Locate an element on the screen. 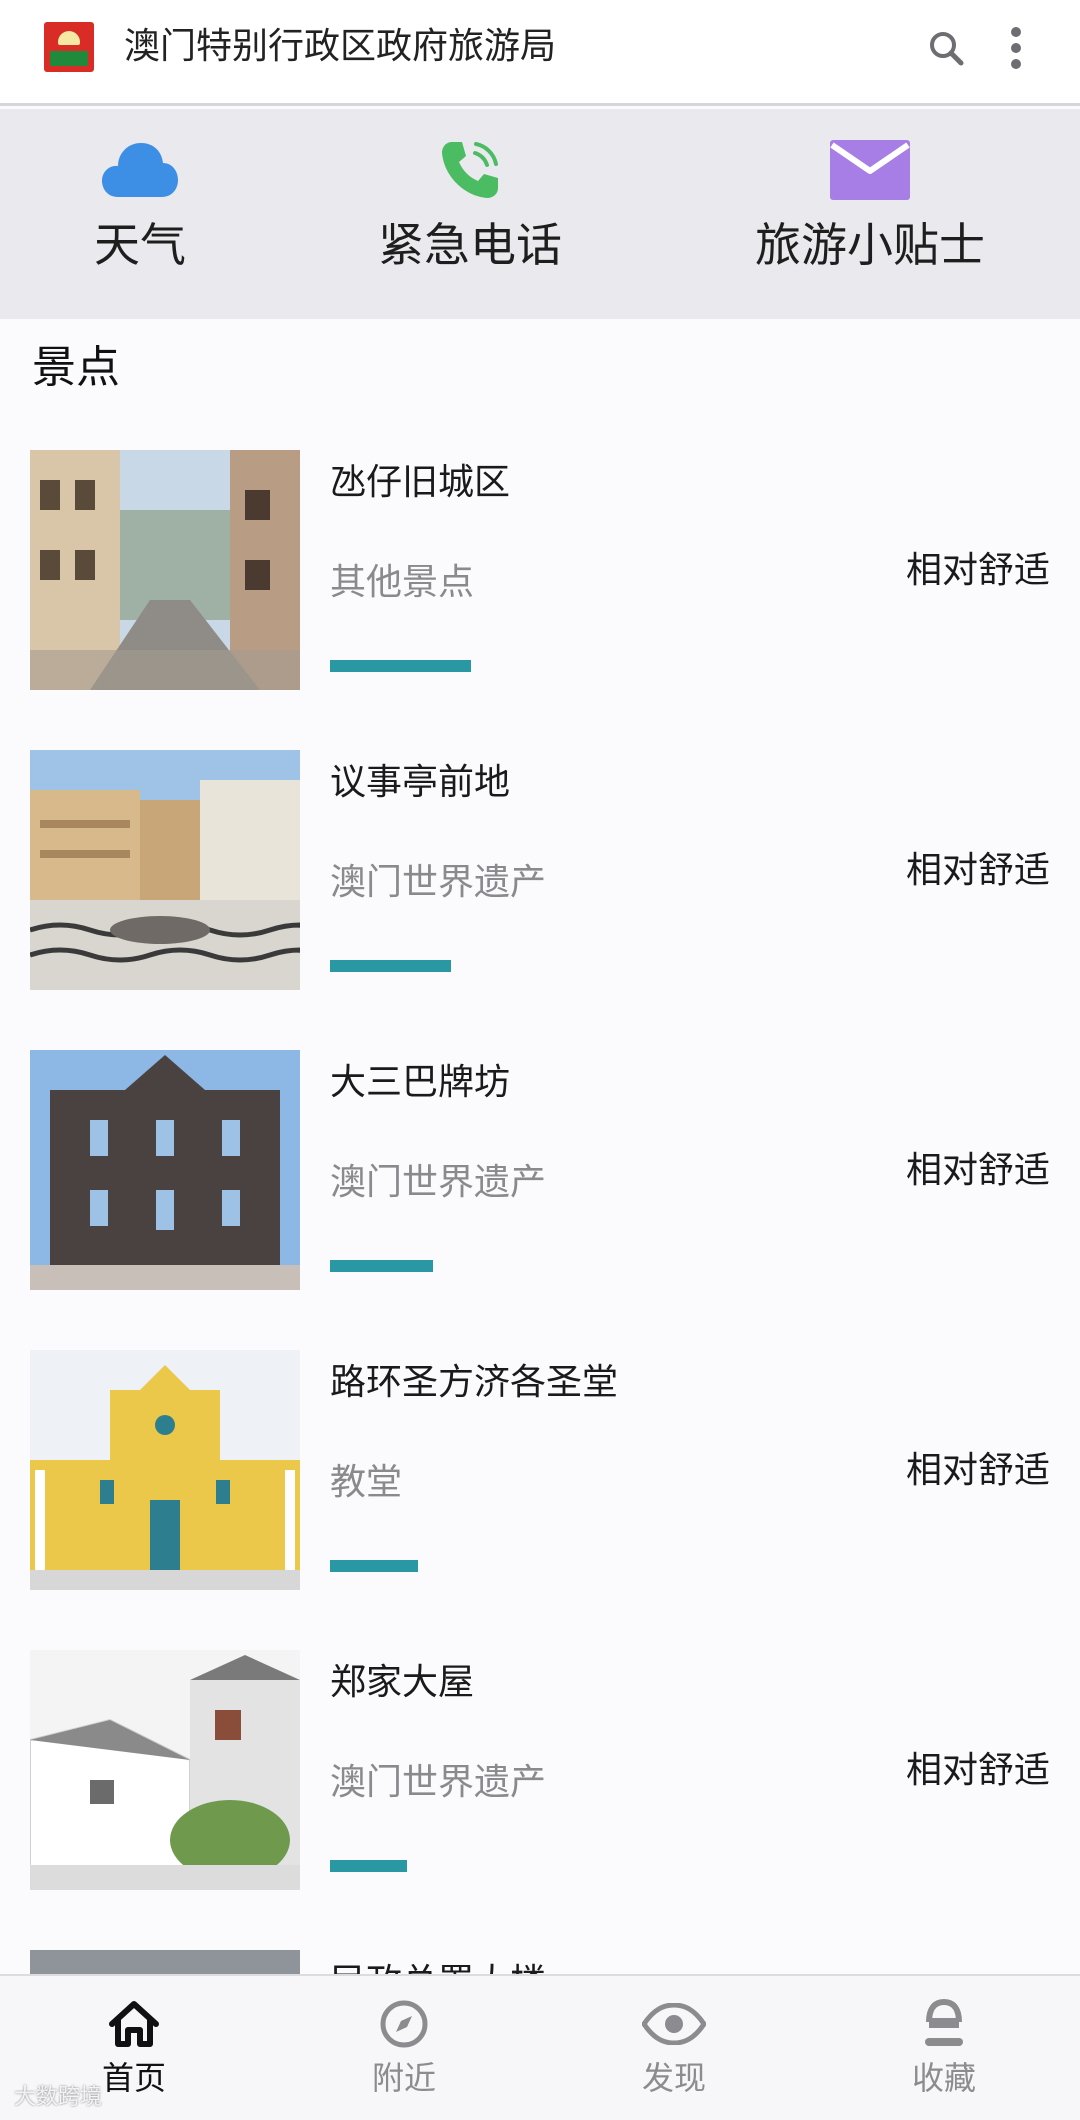 This screenshot has width=1080, height=2120. bottom-navigation: 首页 附近 发现 收藏 is located at coordinates (540, 2047).